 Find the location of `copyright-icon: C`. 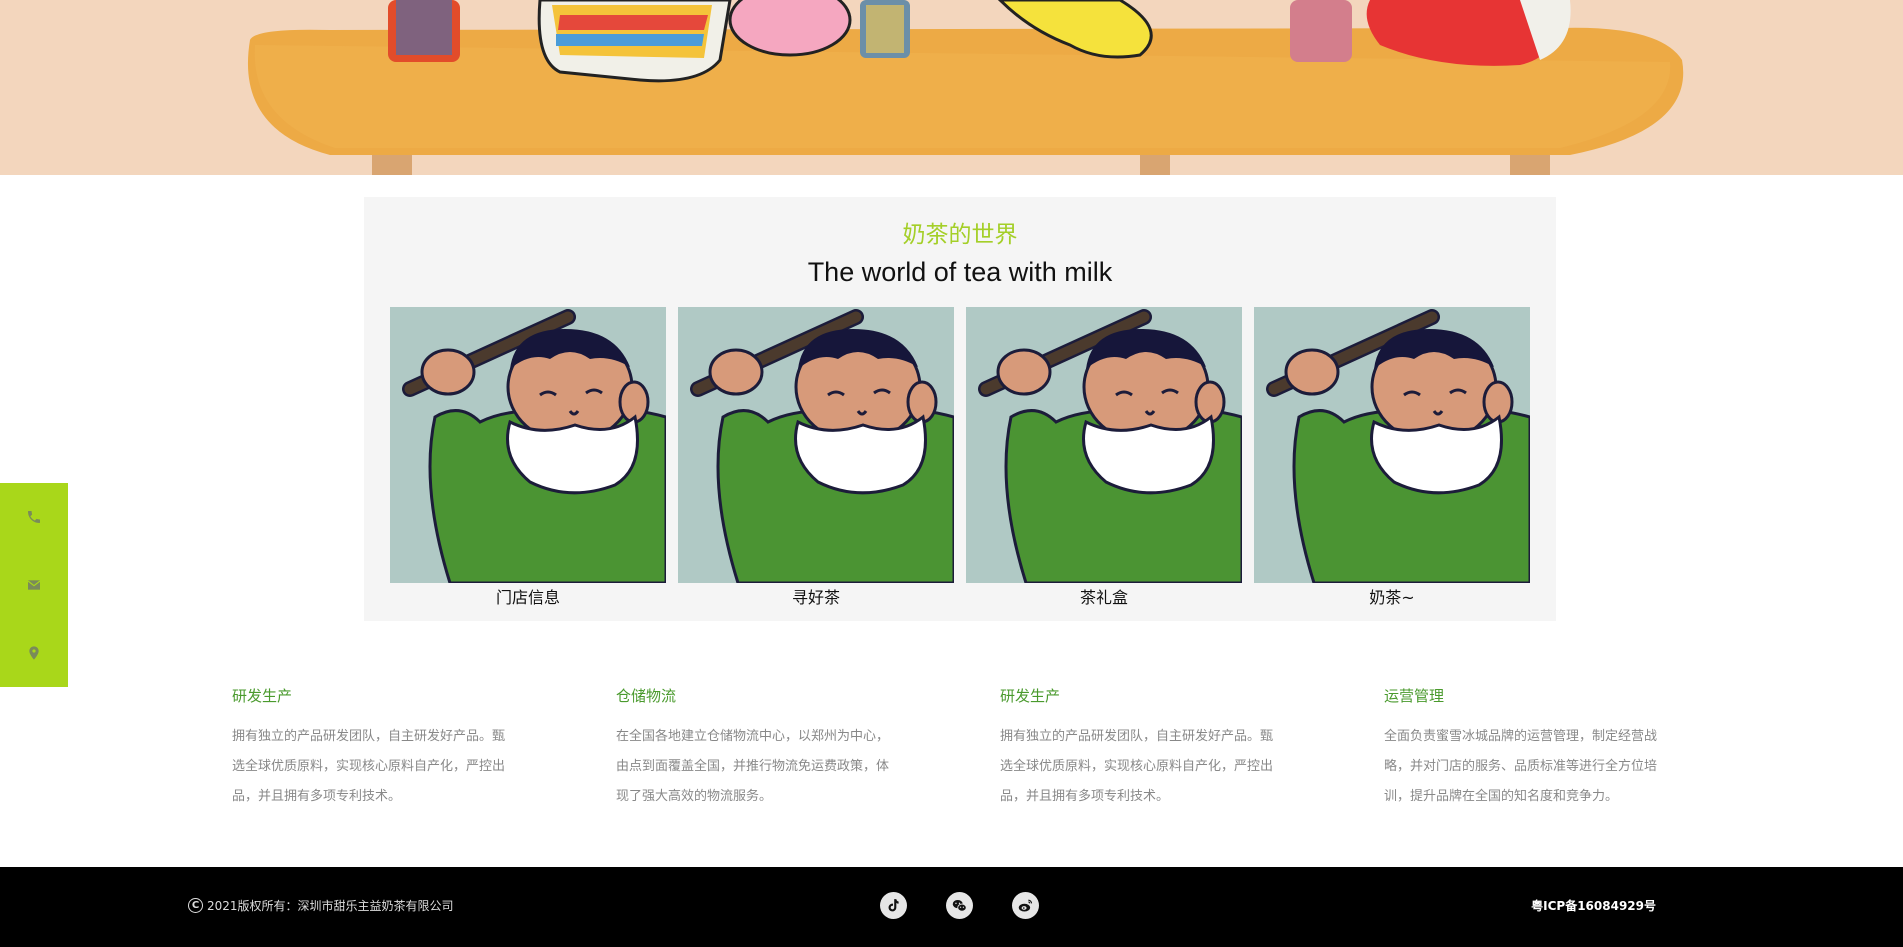

copyright-icon: C is located at coordinates (195, 905).